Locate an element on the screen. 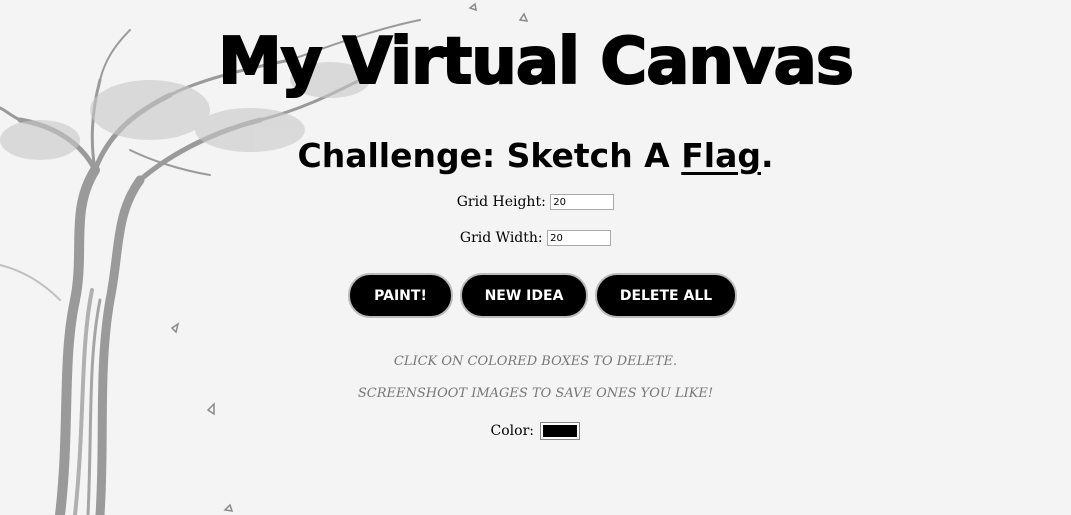  grid-height-label: Grid Height: is located at coordinates (501, 202).